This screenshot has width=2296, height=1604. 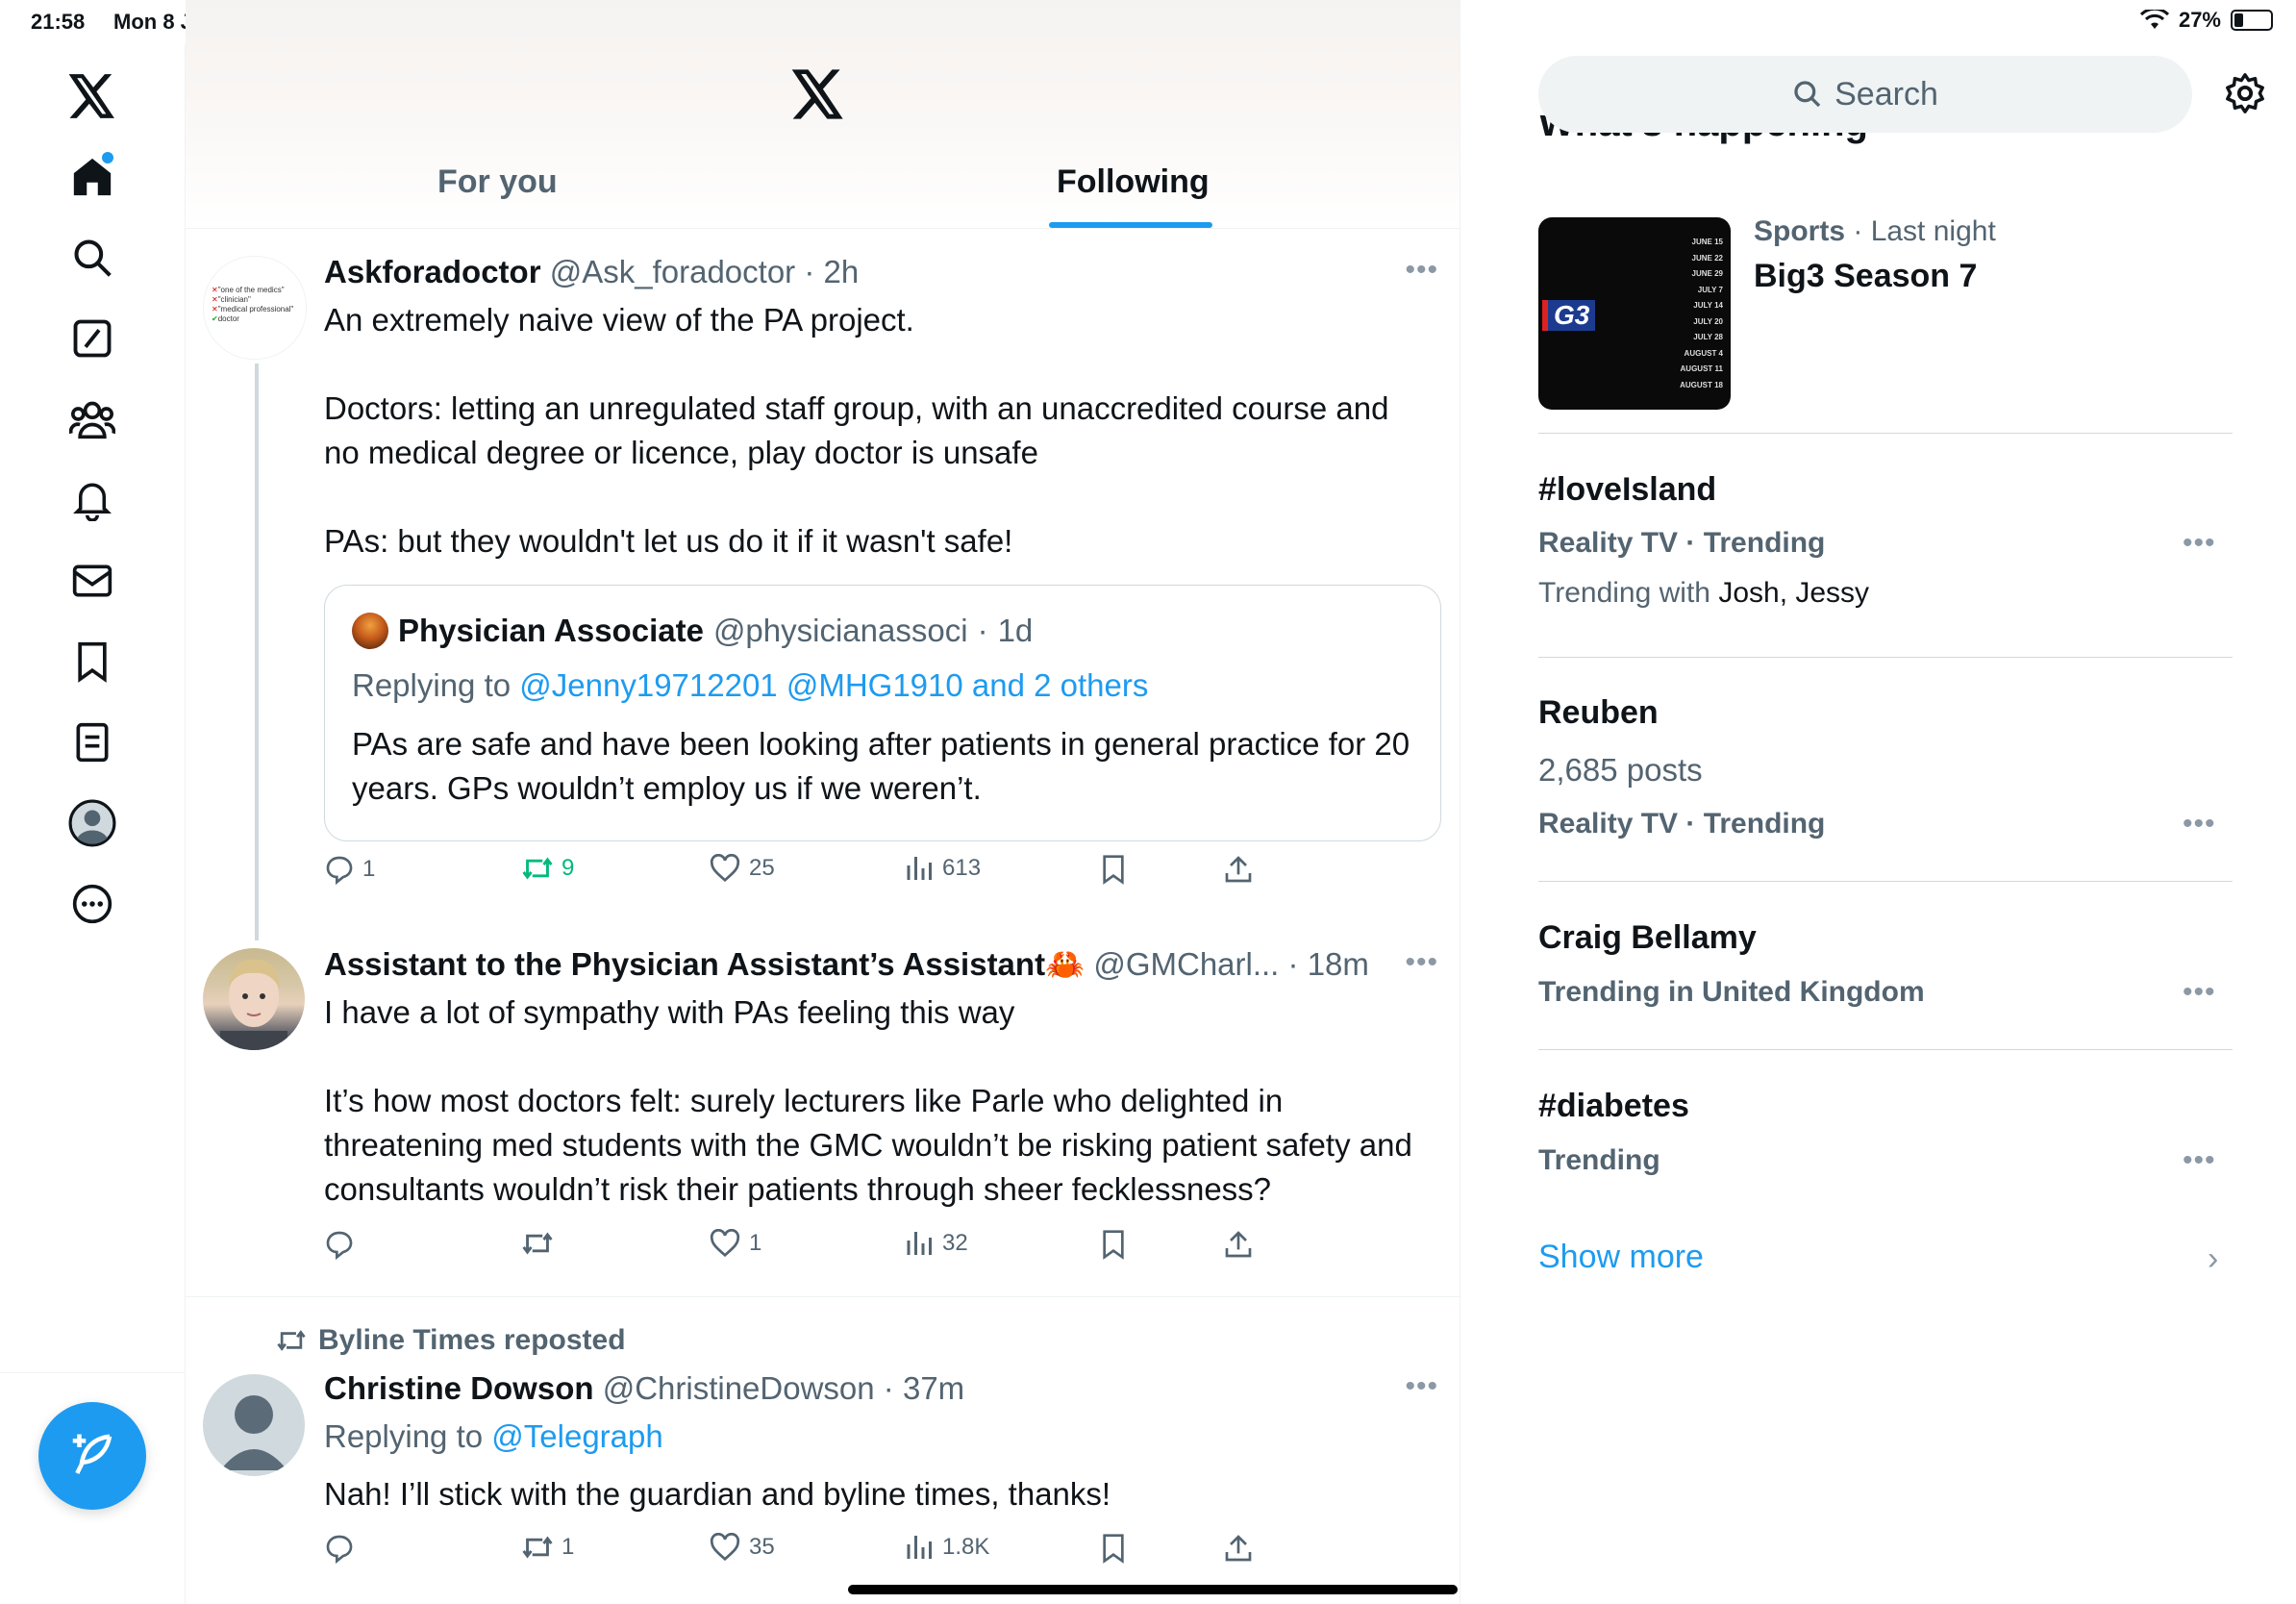 What do you see at coordinates (576, 1436) in the screenshot?
I see `replying-to-link: @Telegraph` at bounding box center [576, 1436].